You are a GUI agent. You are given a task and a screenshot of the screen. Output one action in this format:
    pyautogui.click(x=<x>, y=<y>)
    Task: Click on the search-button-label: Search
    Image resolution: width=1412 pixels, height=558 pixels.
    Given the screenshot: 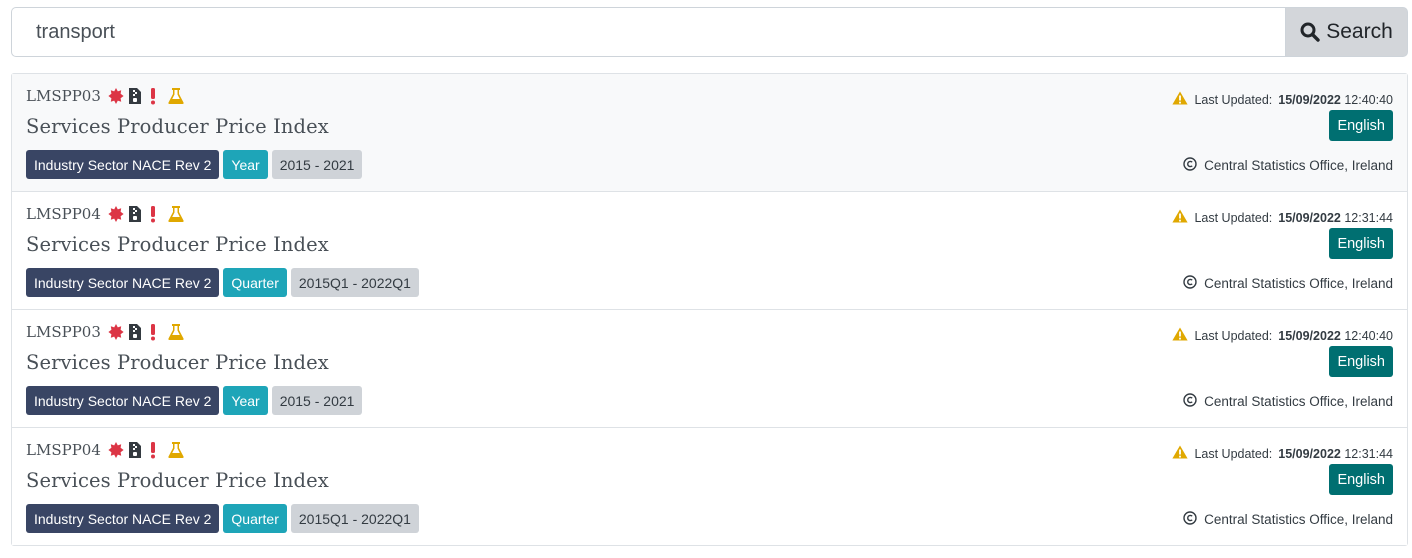 What is the action you would take?
    pyautogui.click(x=1359, y=31)
    